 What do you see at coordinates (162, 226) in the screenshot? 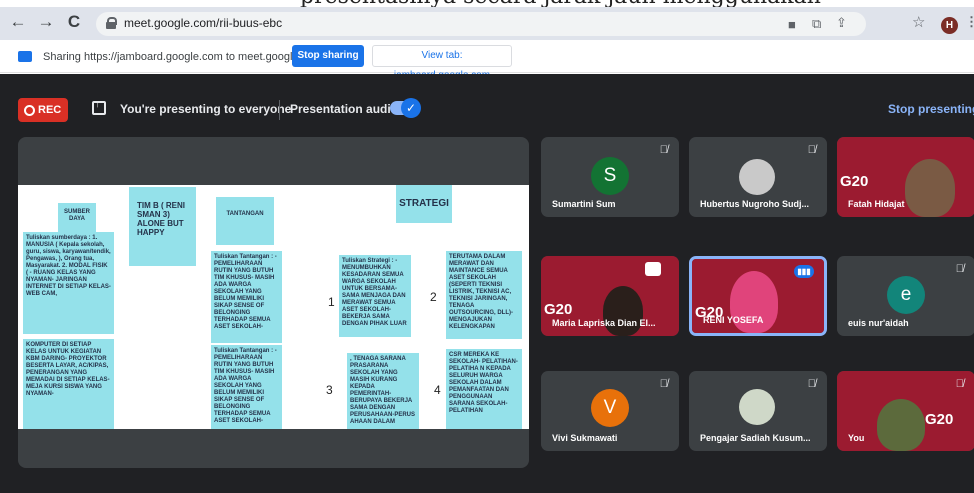
I see `sticky-note: TIM B ( RENI SMAN 3) ALONE BUT HAPPY` at bounding box center [162, 226].